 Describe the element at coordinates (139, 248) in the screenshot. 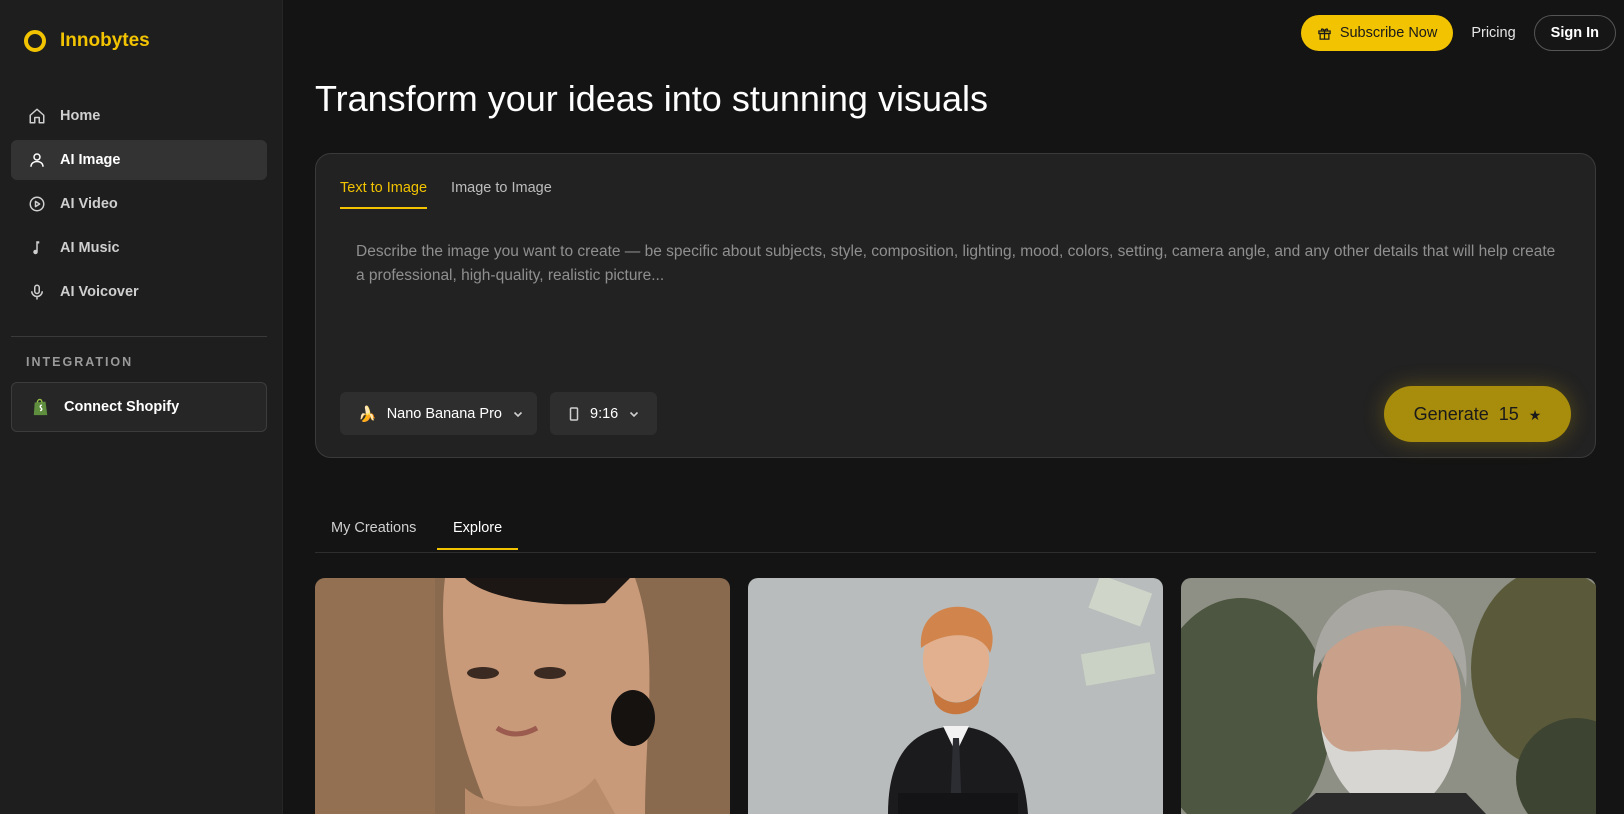

I see `sidebar-item-ai-music: AI Music` at that location.